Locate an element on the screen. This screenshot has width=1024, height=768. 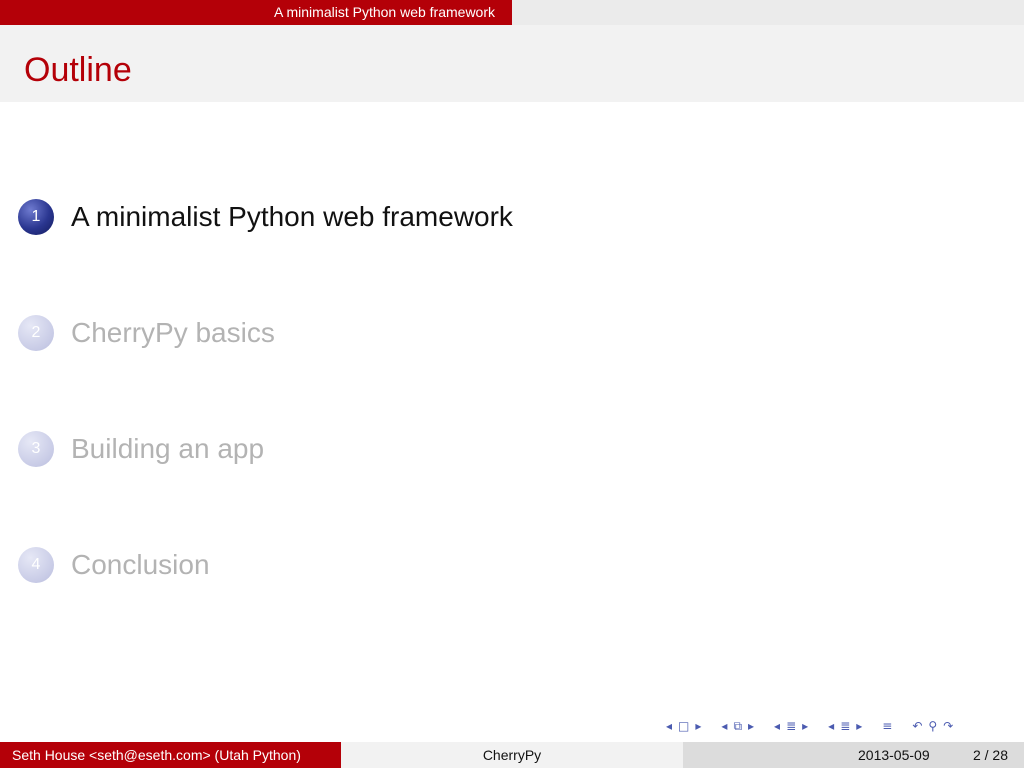
section-icon: ≣ is located at coordinates (791, 726).